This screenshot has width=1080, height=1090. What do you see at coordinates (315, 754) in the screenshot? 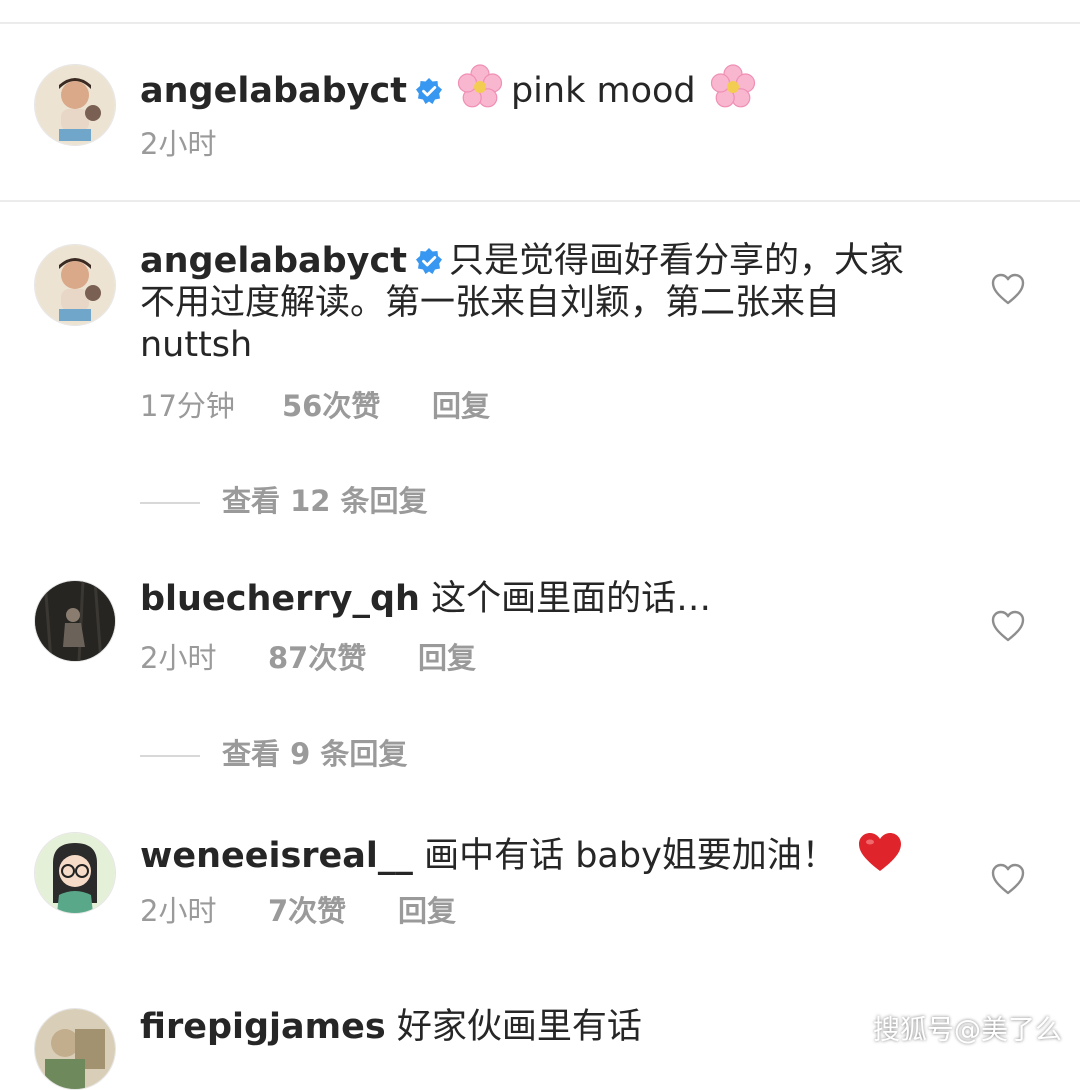
I see `view-replies-label: 查看 9 条回复` at bounding box center [315, 754].